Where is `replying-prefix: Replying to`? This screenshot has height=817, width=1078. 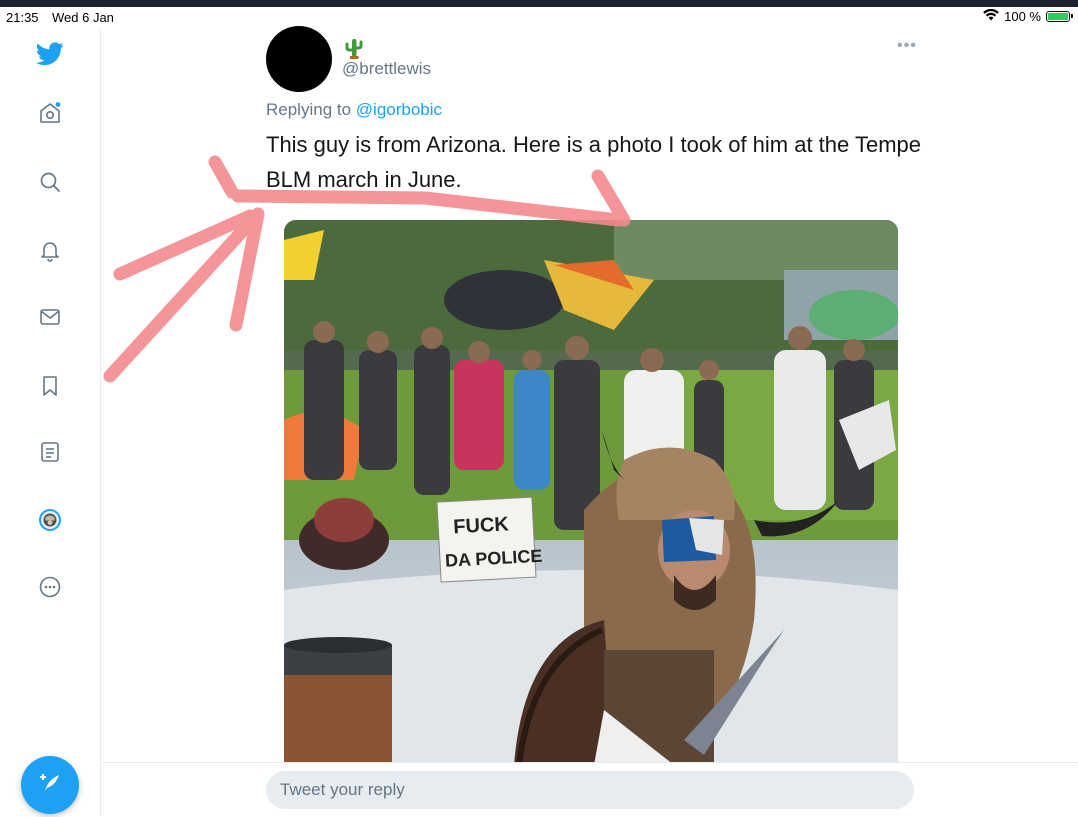
replying-prefix: Replying to is located at coordinates (309, 109).